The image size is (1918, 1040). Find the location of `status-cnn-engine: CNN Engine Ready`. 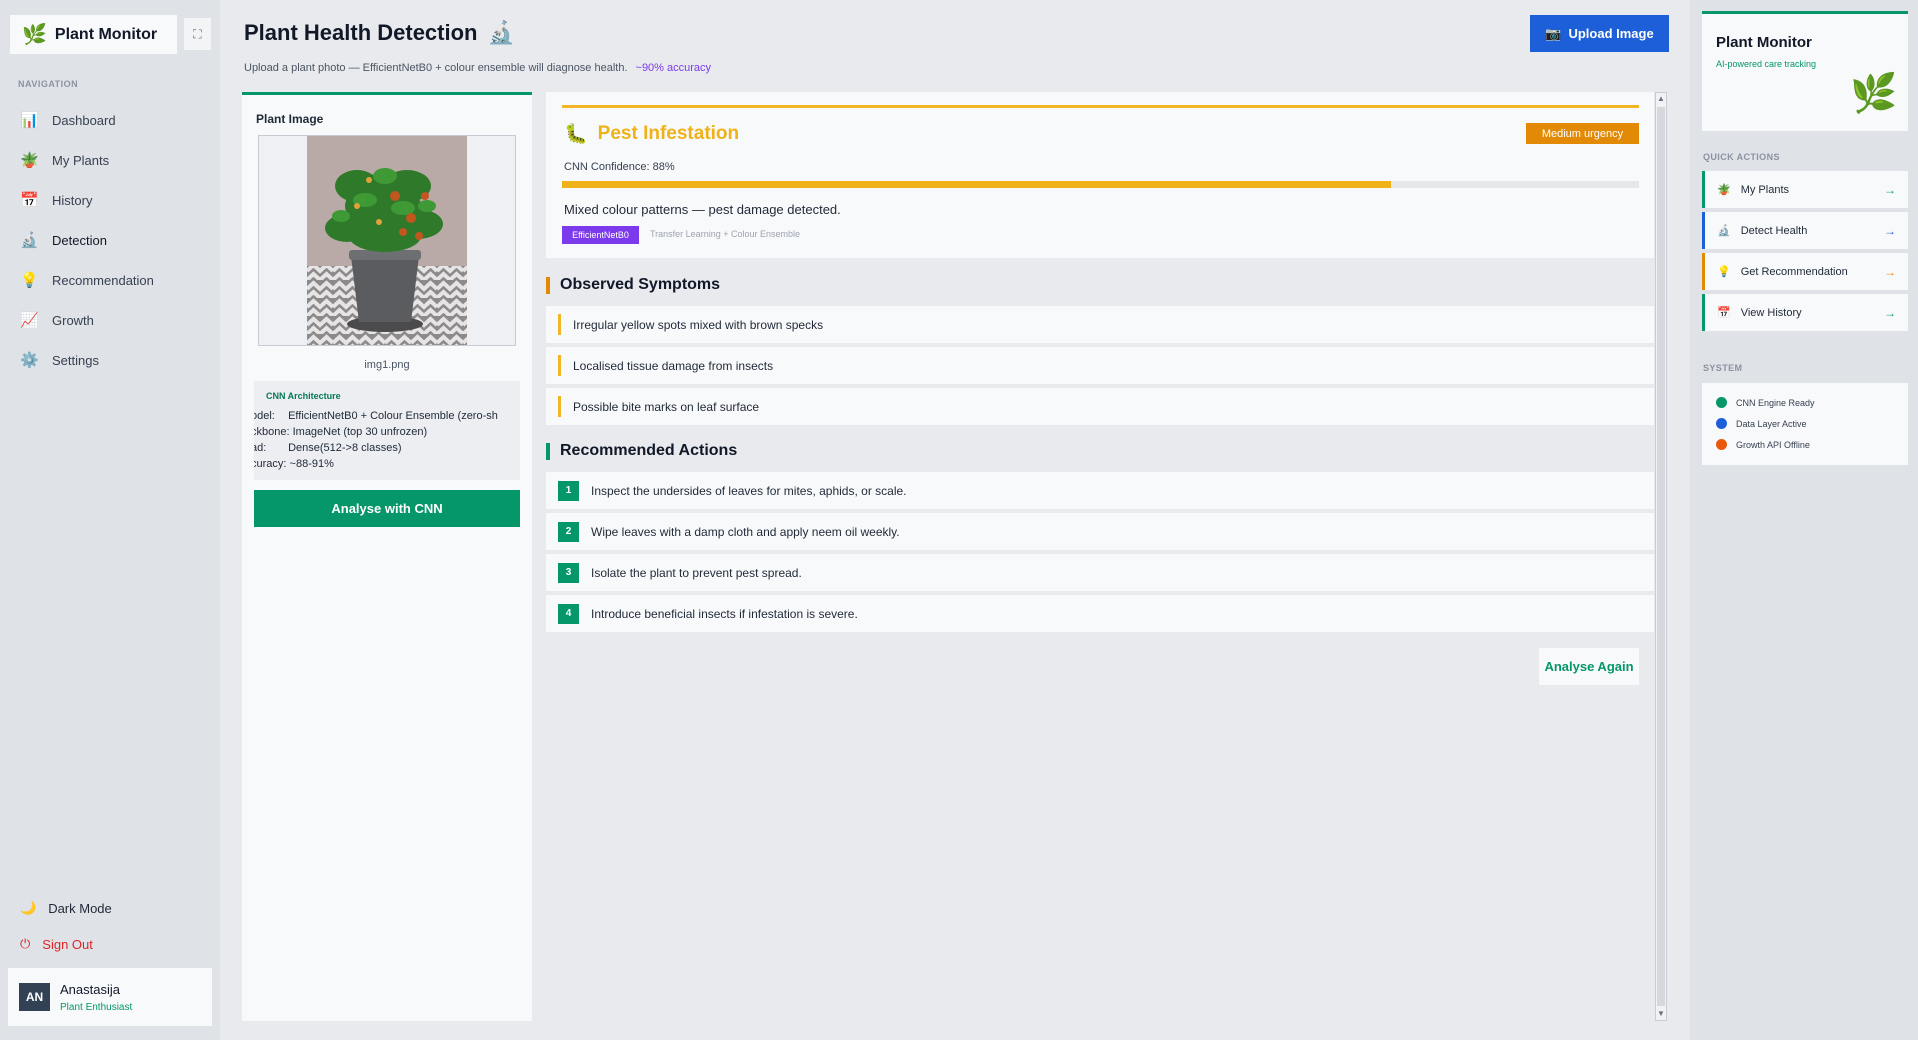

status-cnn-engine: CNN Engine Ready is located at coordinates (1765, 402).